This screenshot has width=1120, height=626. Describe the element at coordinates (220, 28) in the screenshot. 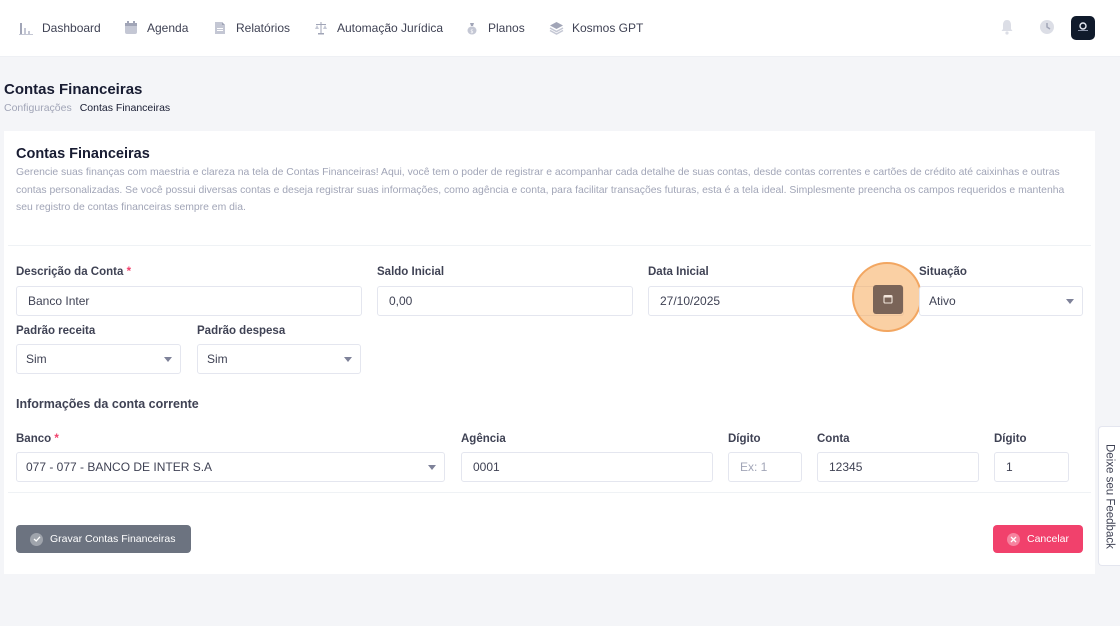

I see `document-icon` at that location.